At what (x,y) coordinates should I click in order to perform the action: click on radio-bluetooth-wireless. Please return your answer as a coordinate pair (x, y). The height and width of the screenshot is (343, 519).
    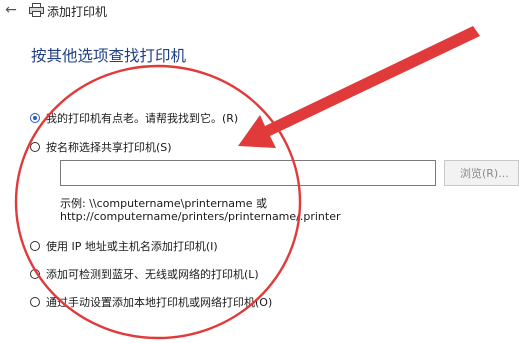
    Looking at the image, I should click on (35, 274).